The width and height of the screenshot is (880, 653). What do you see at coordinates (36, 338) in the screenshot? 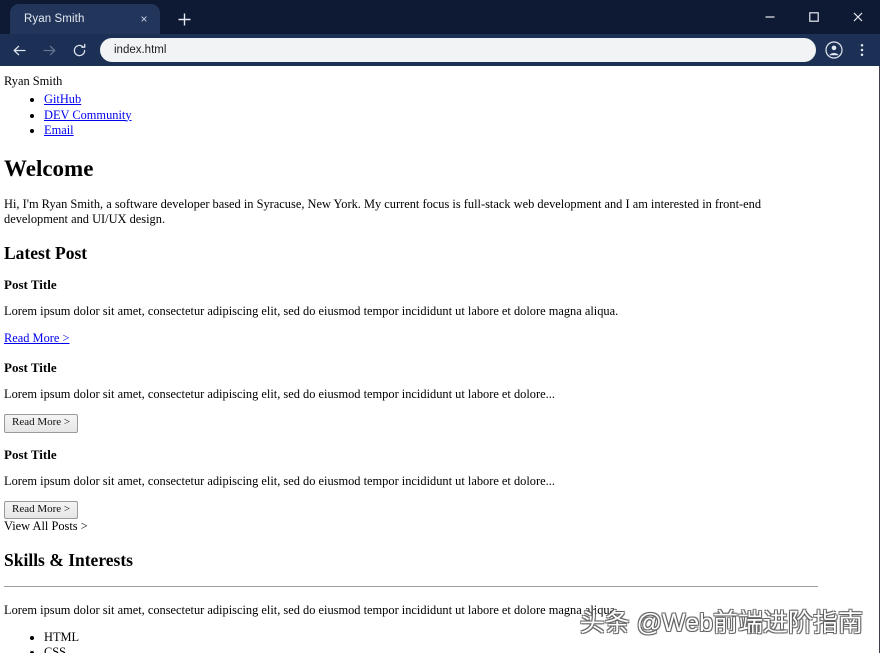
I see `read-more-link: Read More >` at bounding box center [36, 338].